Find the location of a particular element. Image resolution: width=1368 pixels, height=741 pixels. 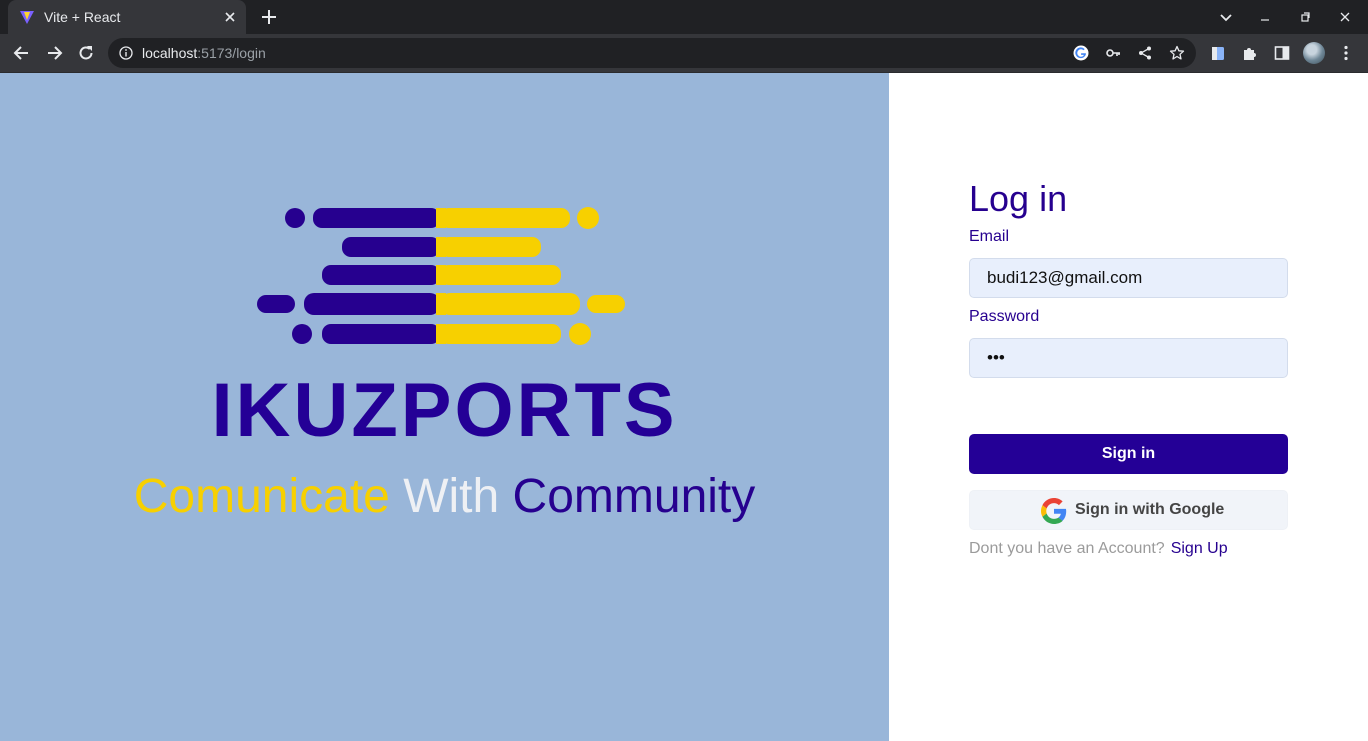

ikuzports-logo is located at coordinates (441, 276).